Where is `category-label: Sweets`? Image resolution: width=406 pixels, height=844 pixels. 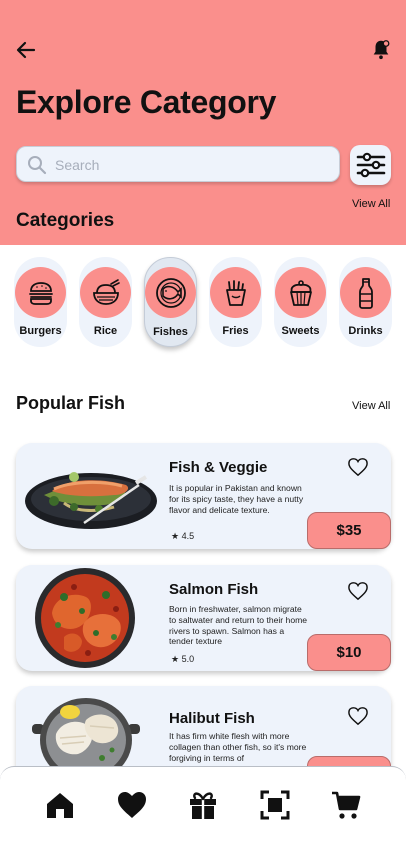
category-label: Sweets is located at coordinates (300, 331).